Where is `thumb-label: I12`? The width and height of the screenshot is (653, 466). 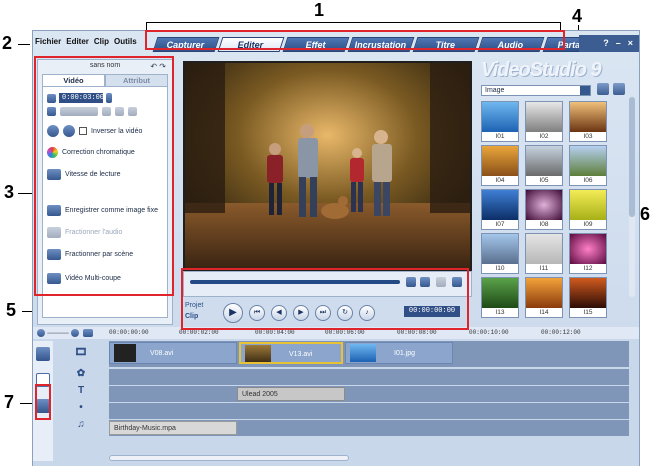
thumb-label: I12 is located at coordinates (588, 268).